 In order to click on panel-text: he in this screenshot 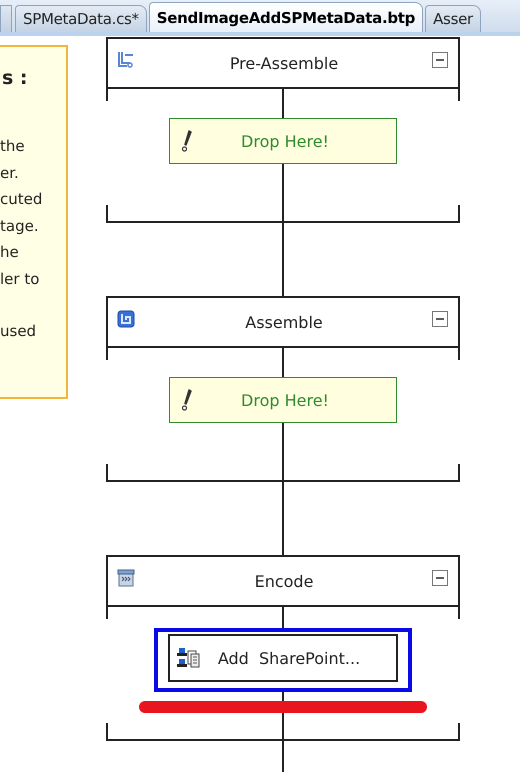, I will do `click(10, 252)`.